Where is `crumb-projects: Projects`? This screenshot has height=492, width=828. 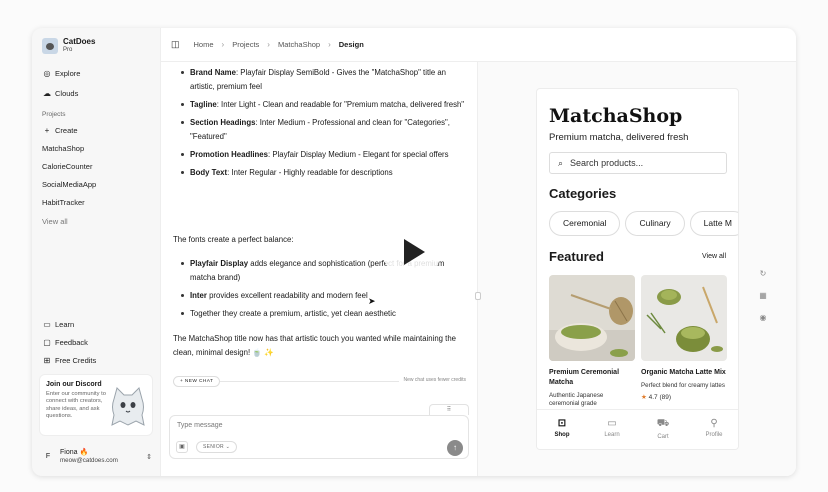 crumb-projects: Projects is located at coordinates (245, 44).